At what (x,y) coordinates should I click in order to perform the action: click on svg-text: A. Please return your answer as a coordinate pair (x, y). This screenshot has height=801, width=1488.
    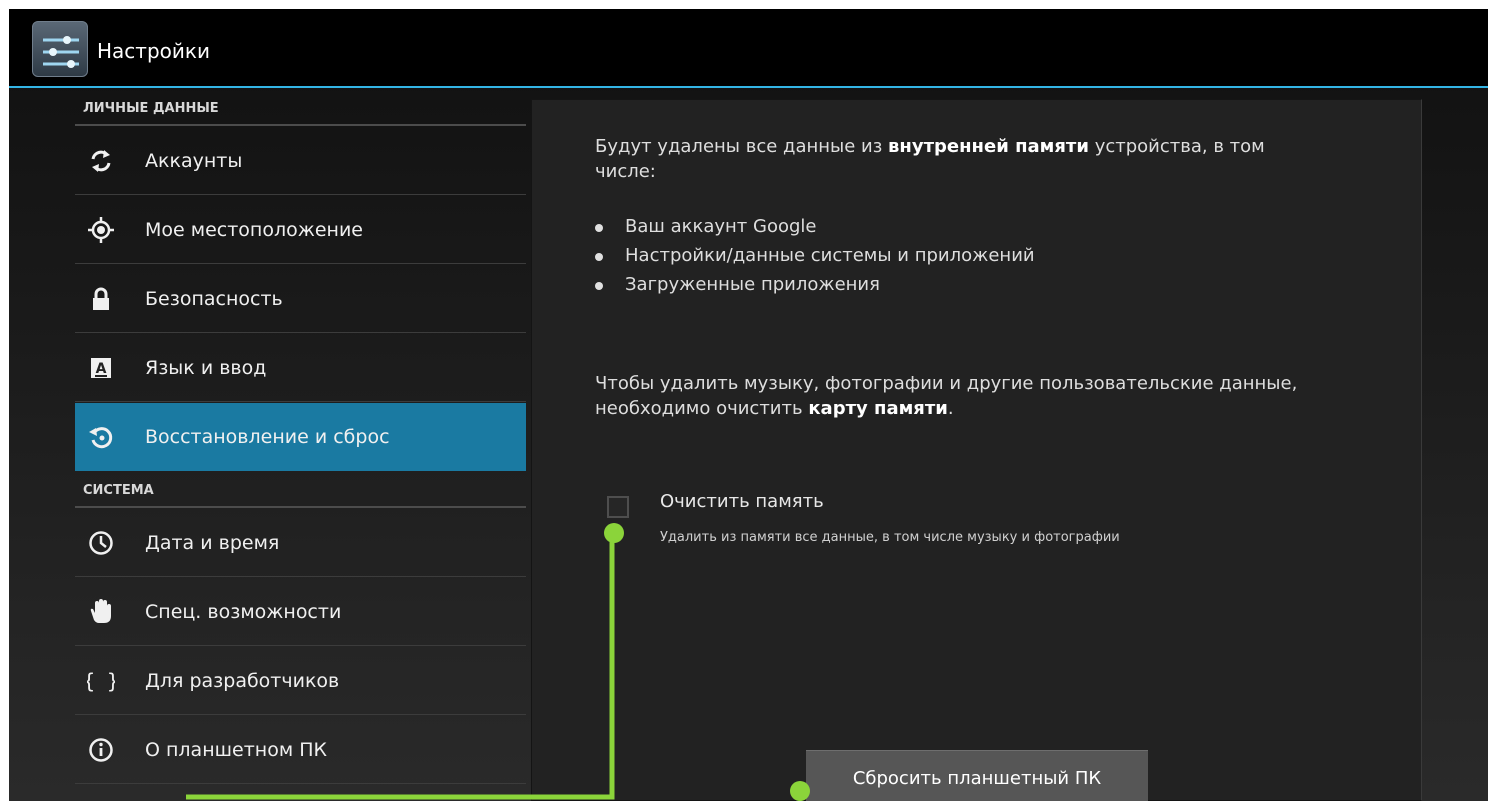
    Looking at the image, I should click on (101, 369).